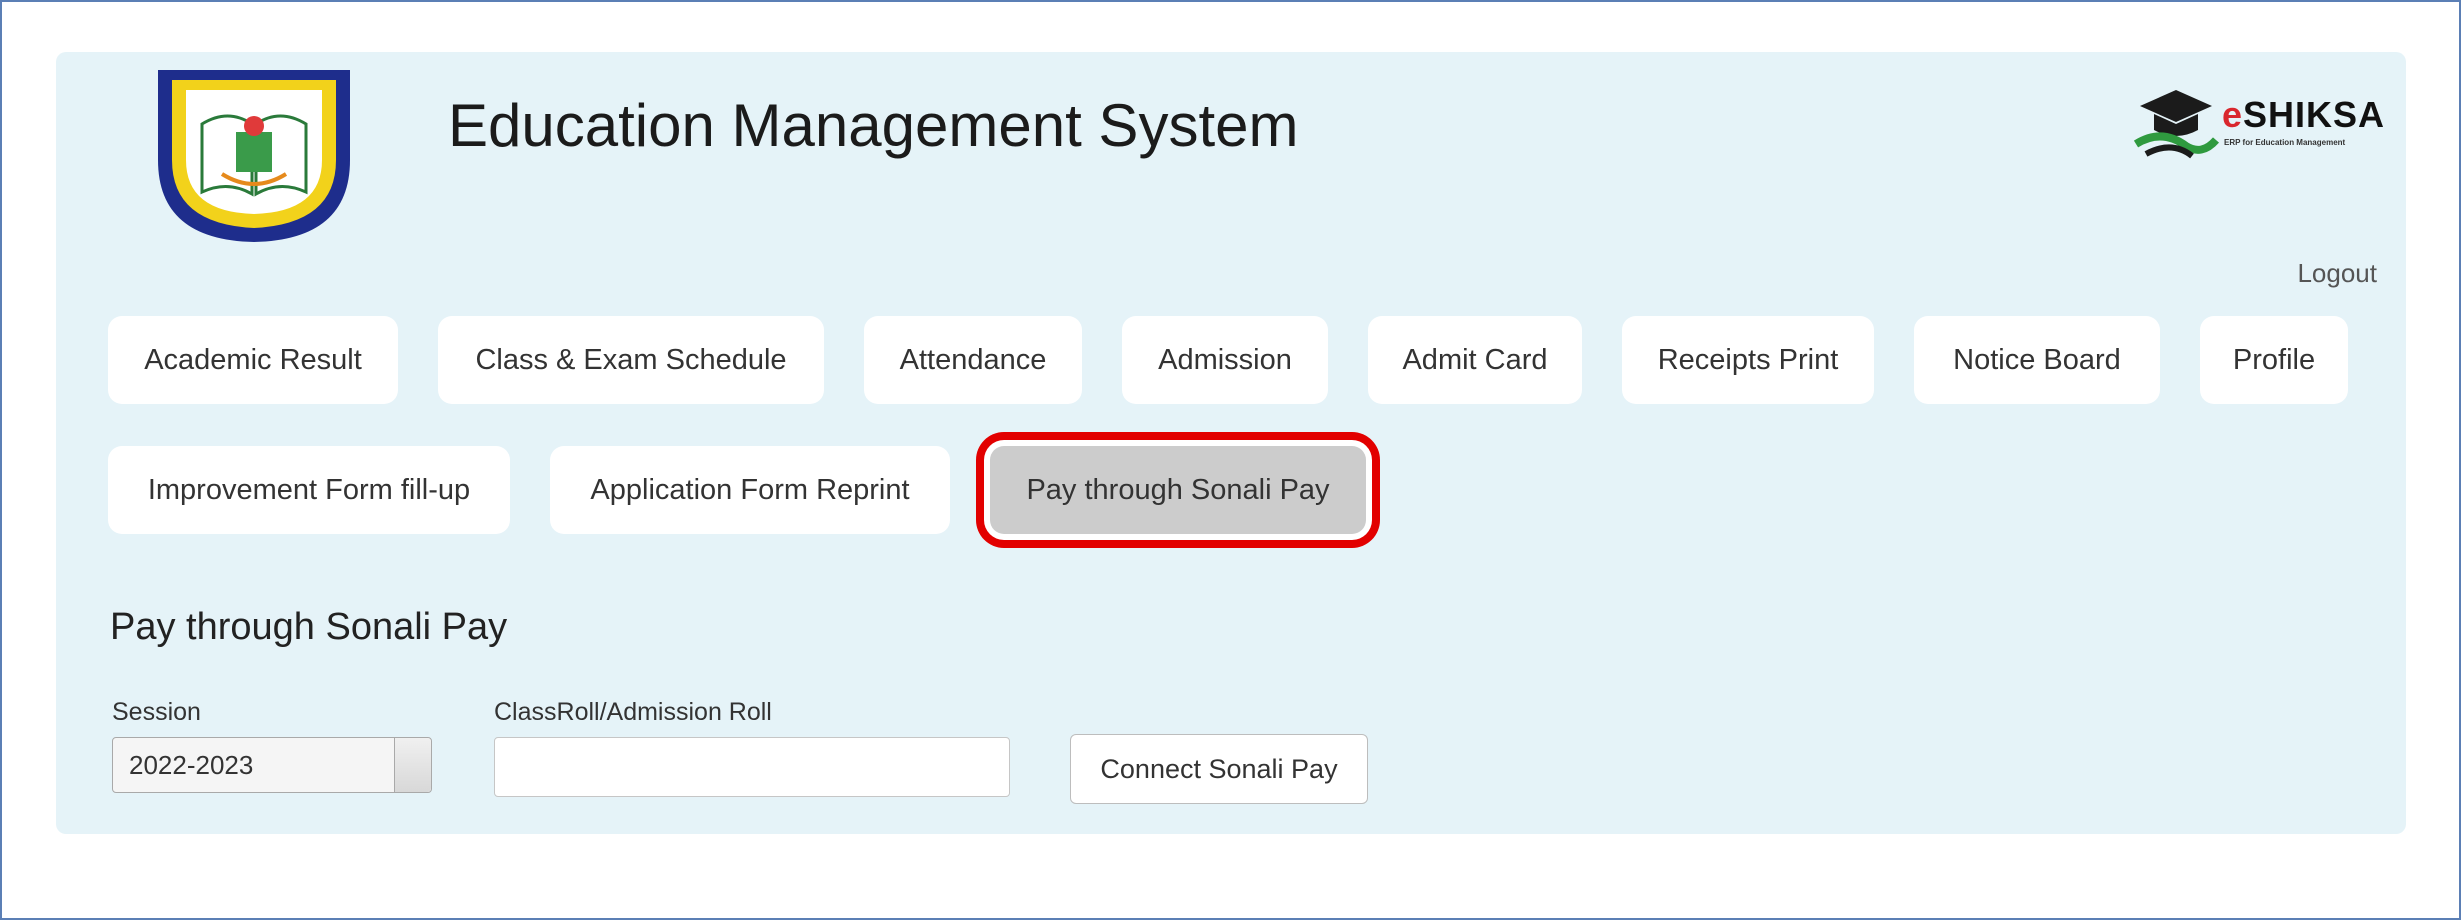 This screenshot has width=2461, height=920. I want to click on nav-profile: Profile, so click(2274, 360).